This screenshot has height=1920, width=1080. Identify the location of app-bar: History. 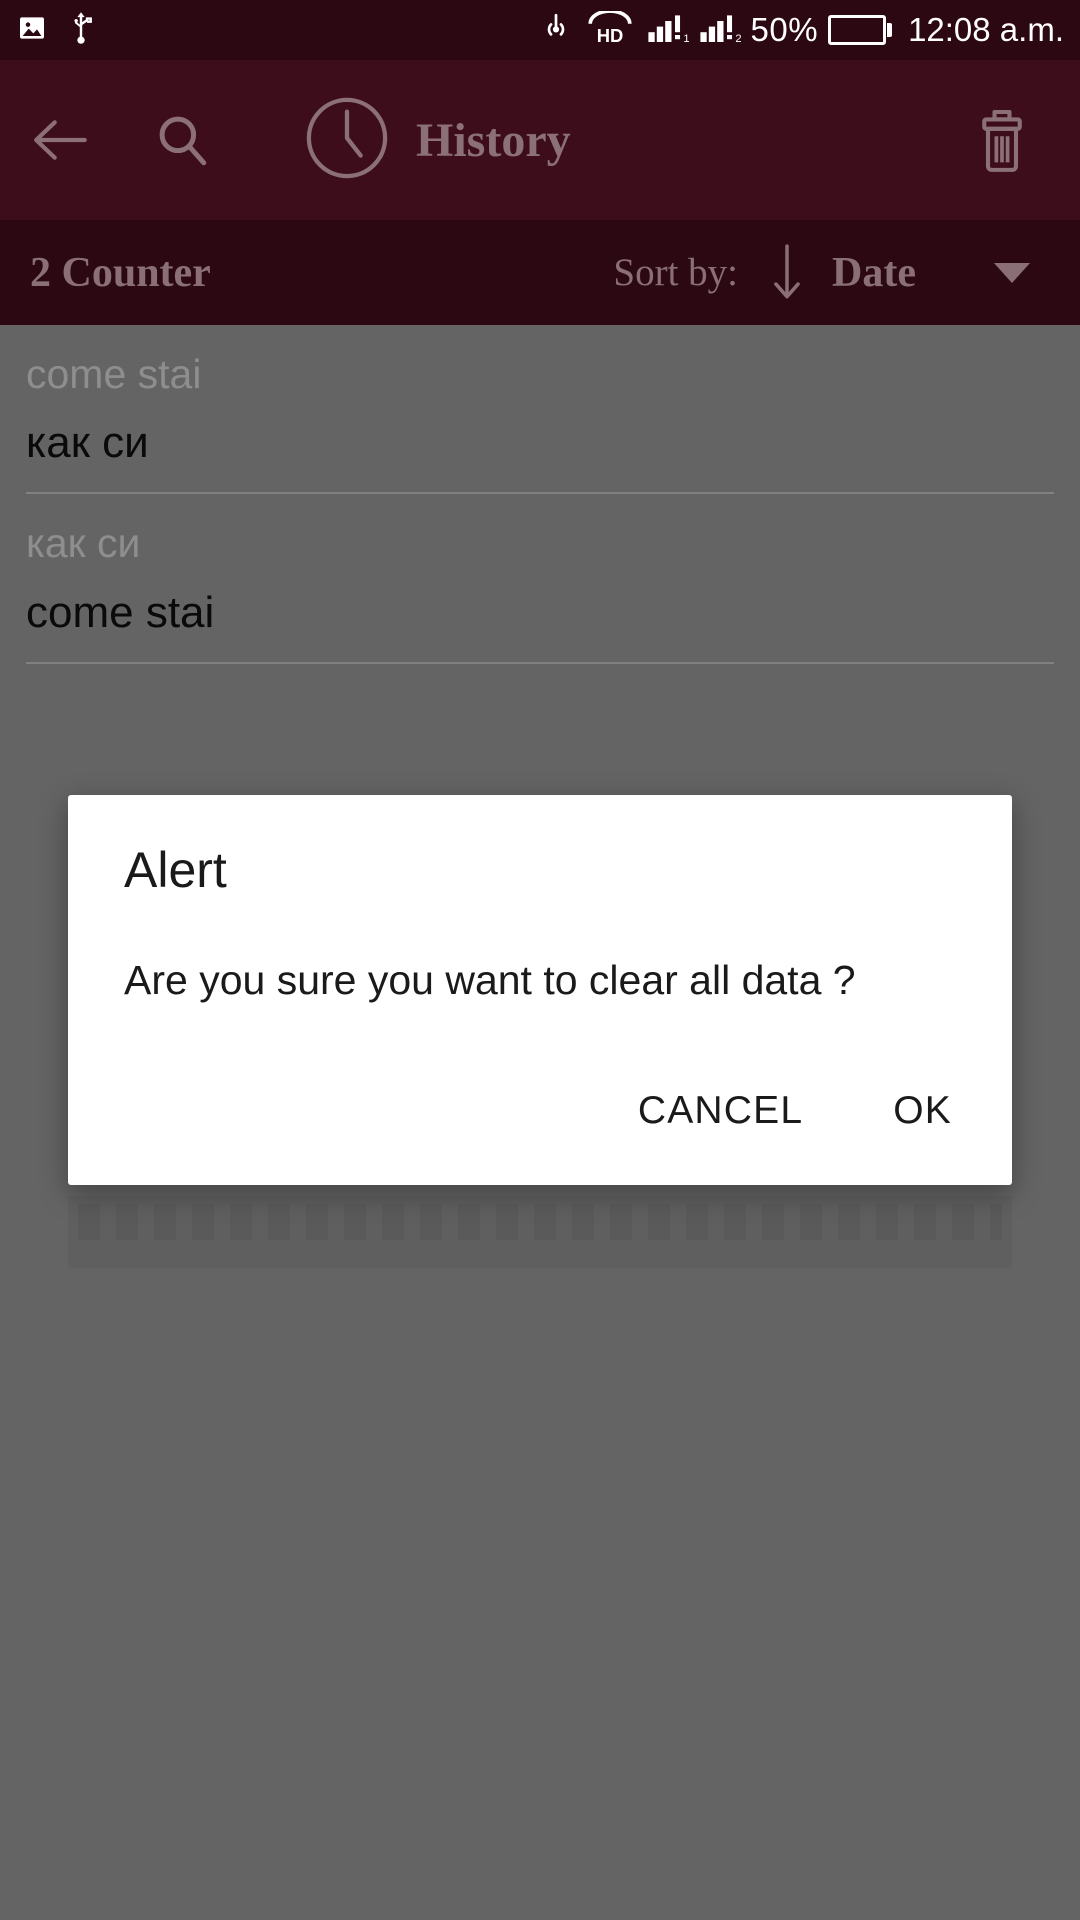
(540, 140).